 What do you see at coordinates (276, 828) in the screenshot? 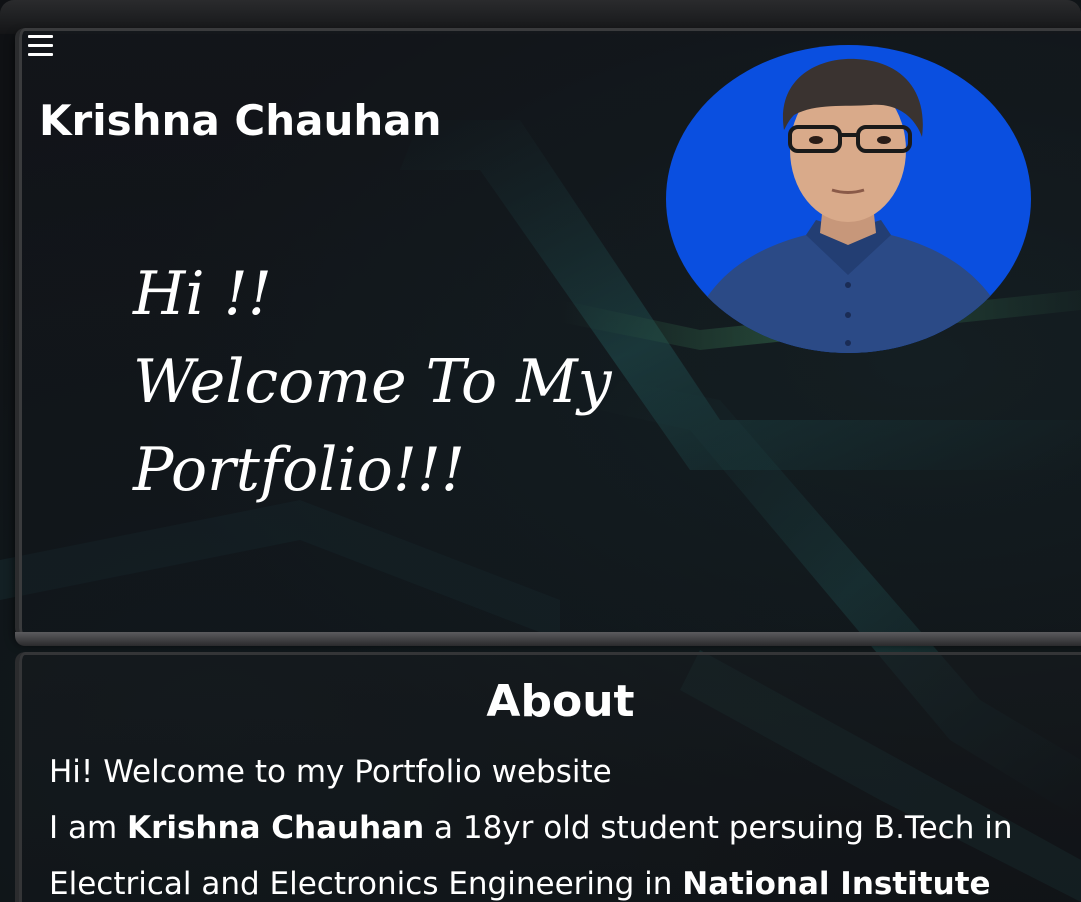
I see `about-name-highlight: Krishna Chauhan` at bounding box center [276, 828].